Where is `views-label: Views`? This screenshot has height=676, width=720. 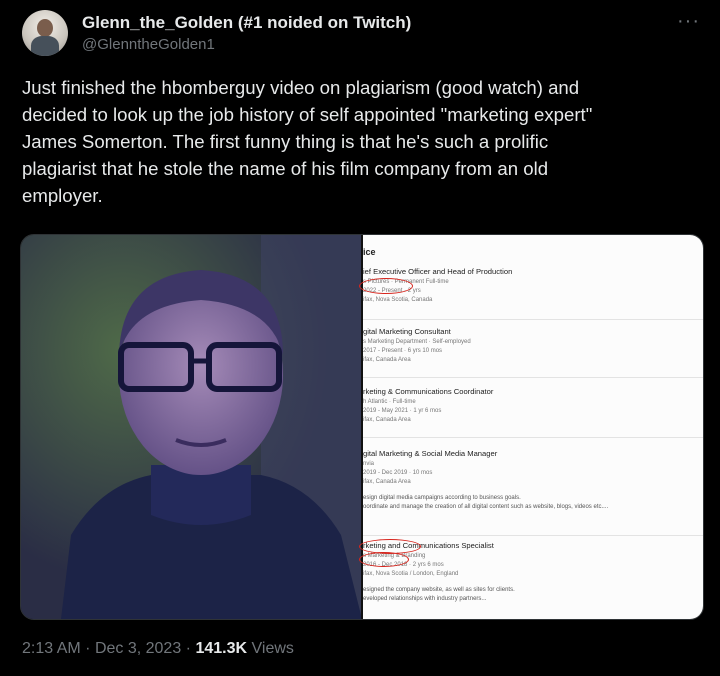
views-label: Views is located at coordinates (272, 648).